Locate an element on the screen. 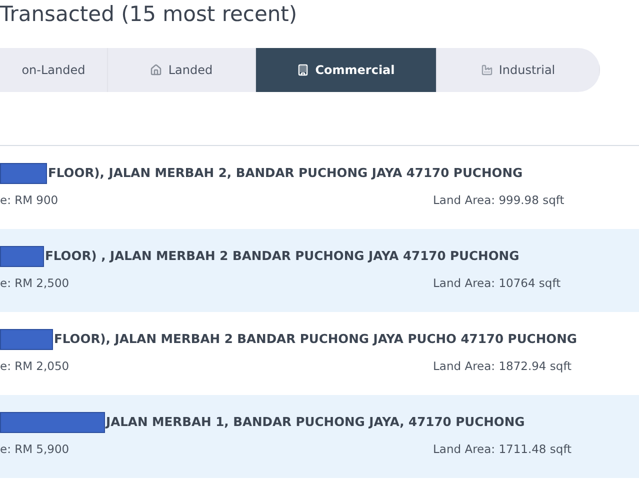 The height and width of the screenshot is (480, 639). category-tab: Industrial is located at coordinates (518, 70).